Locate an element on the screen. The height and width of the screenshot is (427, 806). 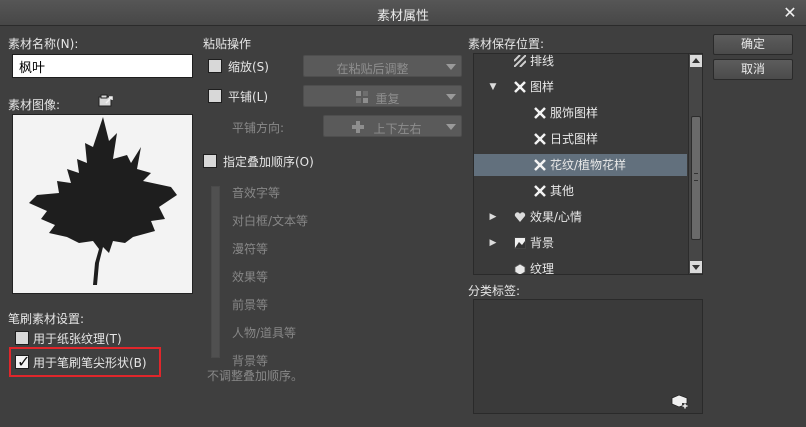
tree-item-label: 纹理 is located at coordinates (542, 268).